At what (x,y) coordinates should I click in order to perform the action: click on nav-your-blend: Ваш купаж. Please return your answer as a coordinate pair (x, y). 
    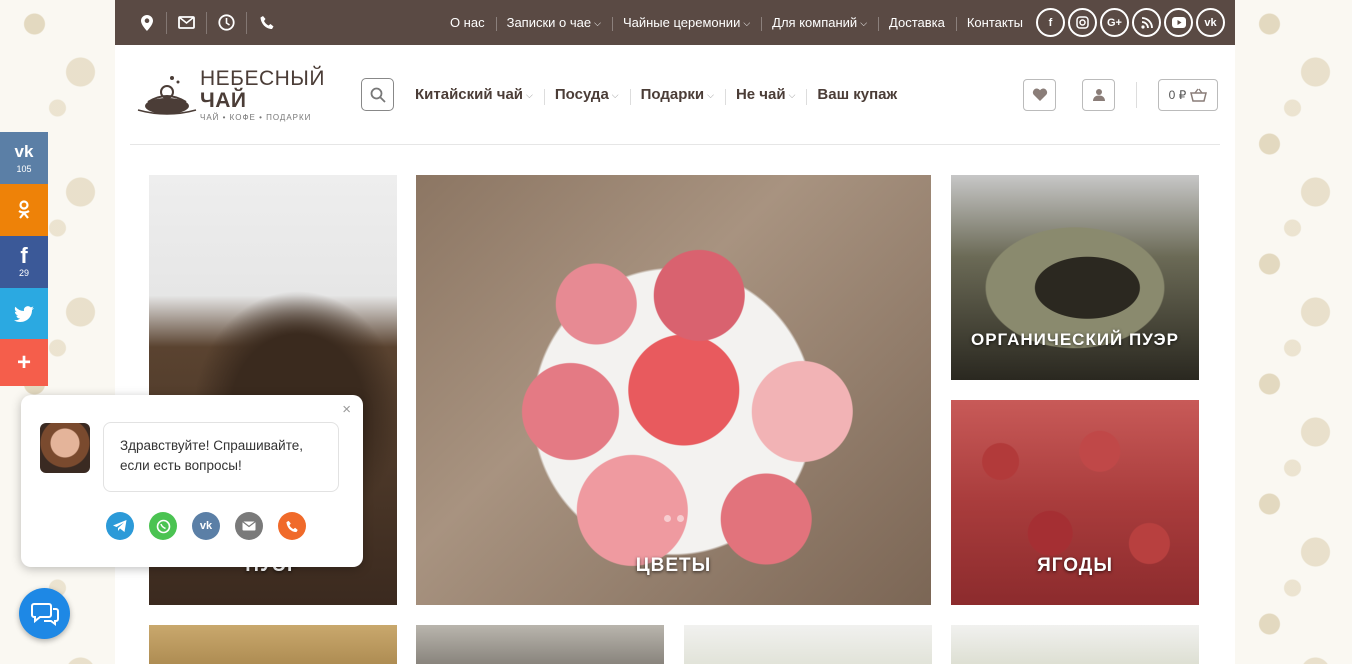
    Looking at the image, I should click on (857, 95).